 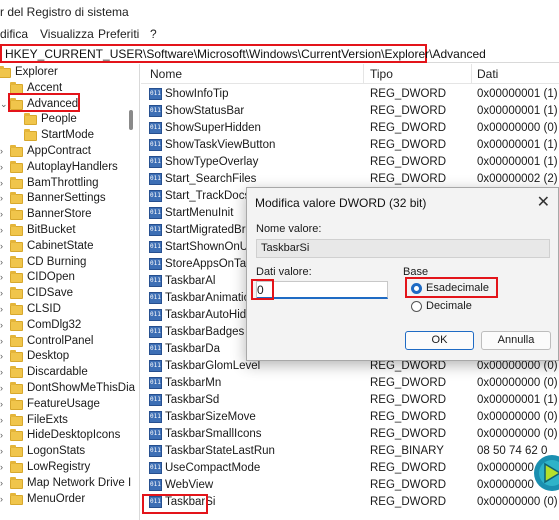 I want to click on tree-item-label: ControlPanel, so click(x=60, y=340).